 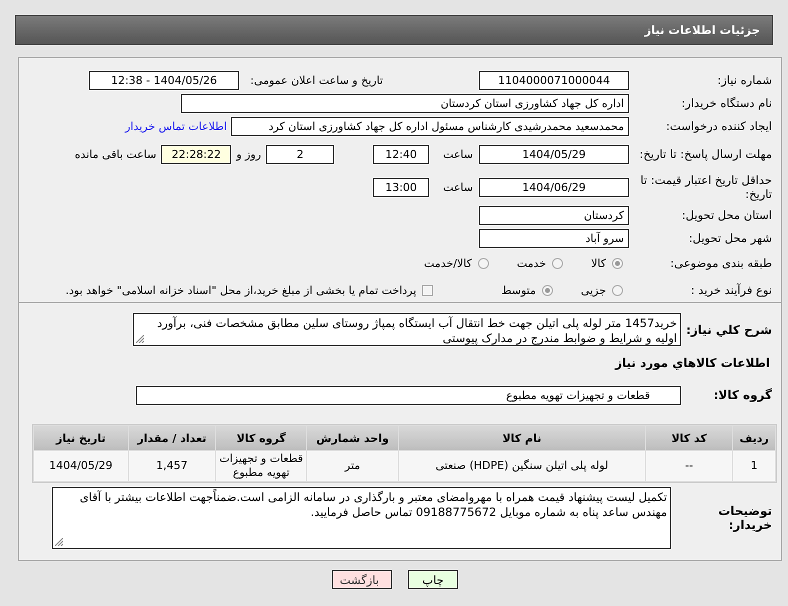 I want to click on table-cell: 1,457, so click(x=172, y=466).